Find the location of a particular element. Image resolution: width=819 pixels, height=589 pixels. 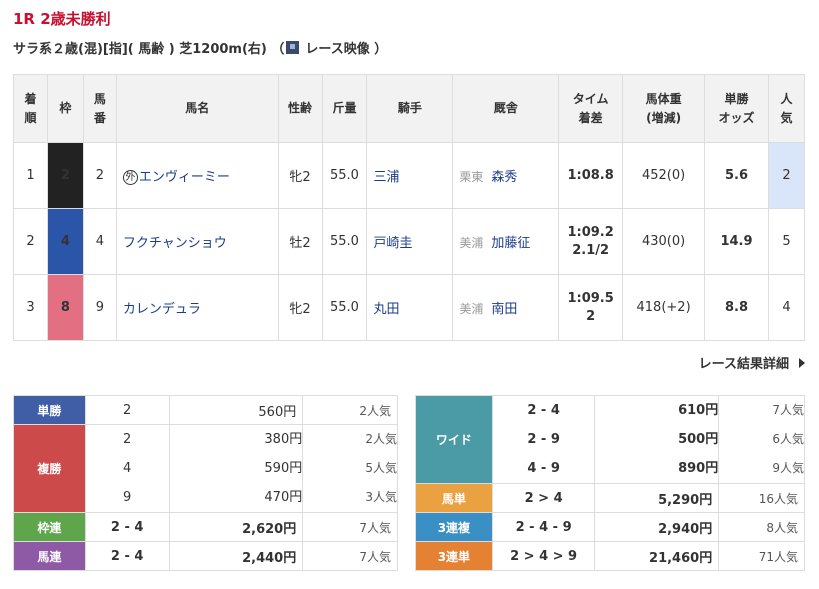

payout-popularity: 16人気 is located at coordinates (761, 498).